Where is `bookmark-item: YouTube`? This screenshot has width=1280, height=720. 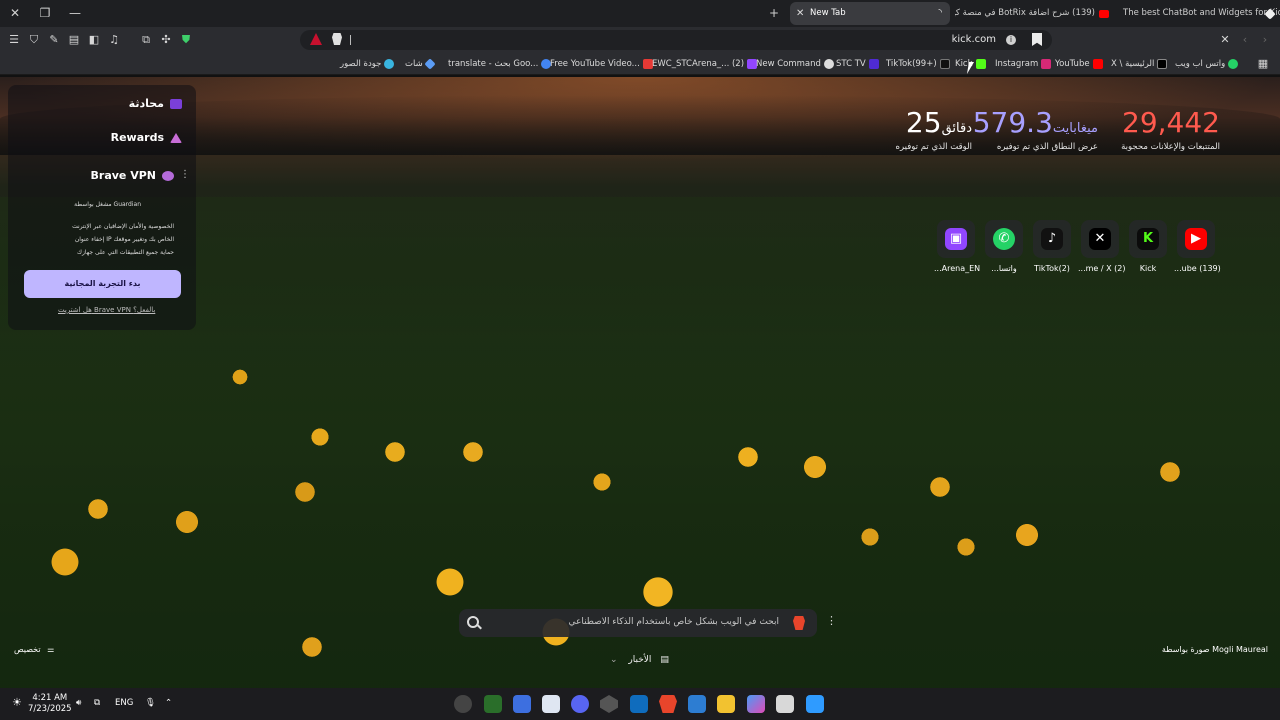
bookmark-item: YouTube is located at coordinates (1079, 64).